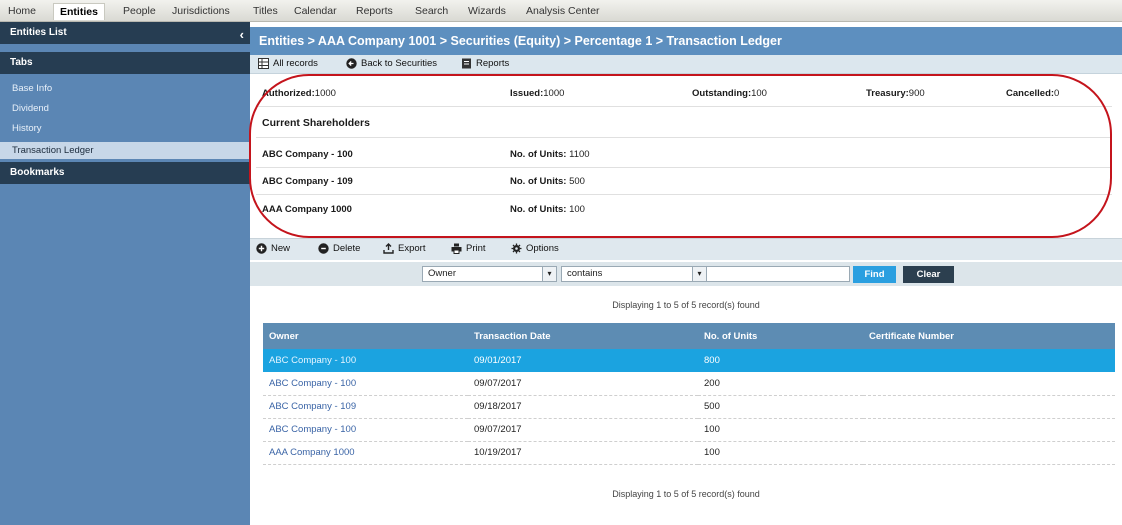 Image resolution: width=1122 pixels, height=525 pixels. Describe the element at coordinates (583, 407) in the screenshot. I see `transaction-date-cell: 09/18/2017` at that location.